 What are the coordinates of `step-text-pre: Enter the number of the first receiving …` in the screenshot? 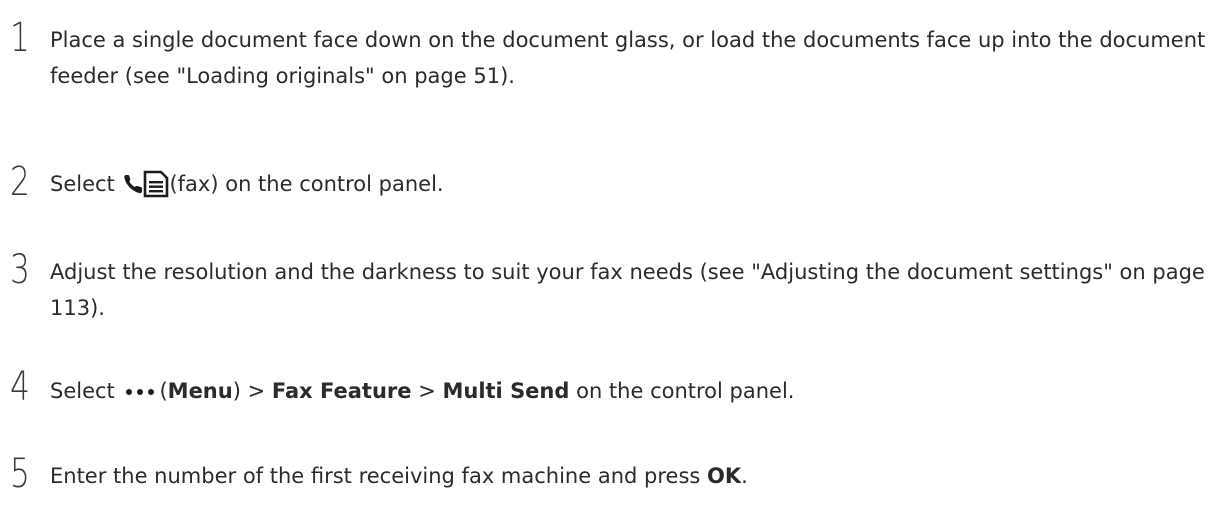 It's located at (378, 476).